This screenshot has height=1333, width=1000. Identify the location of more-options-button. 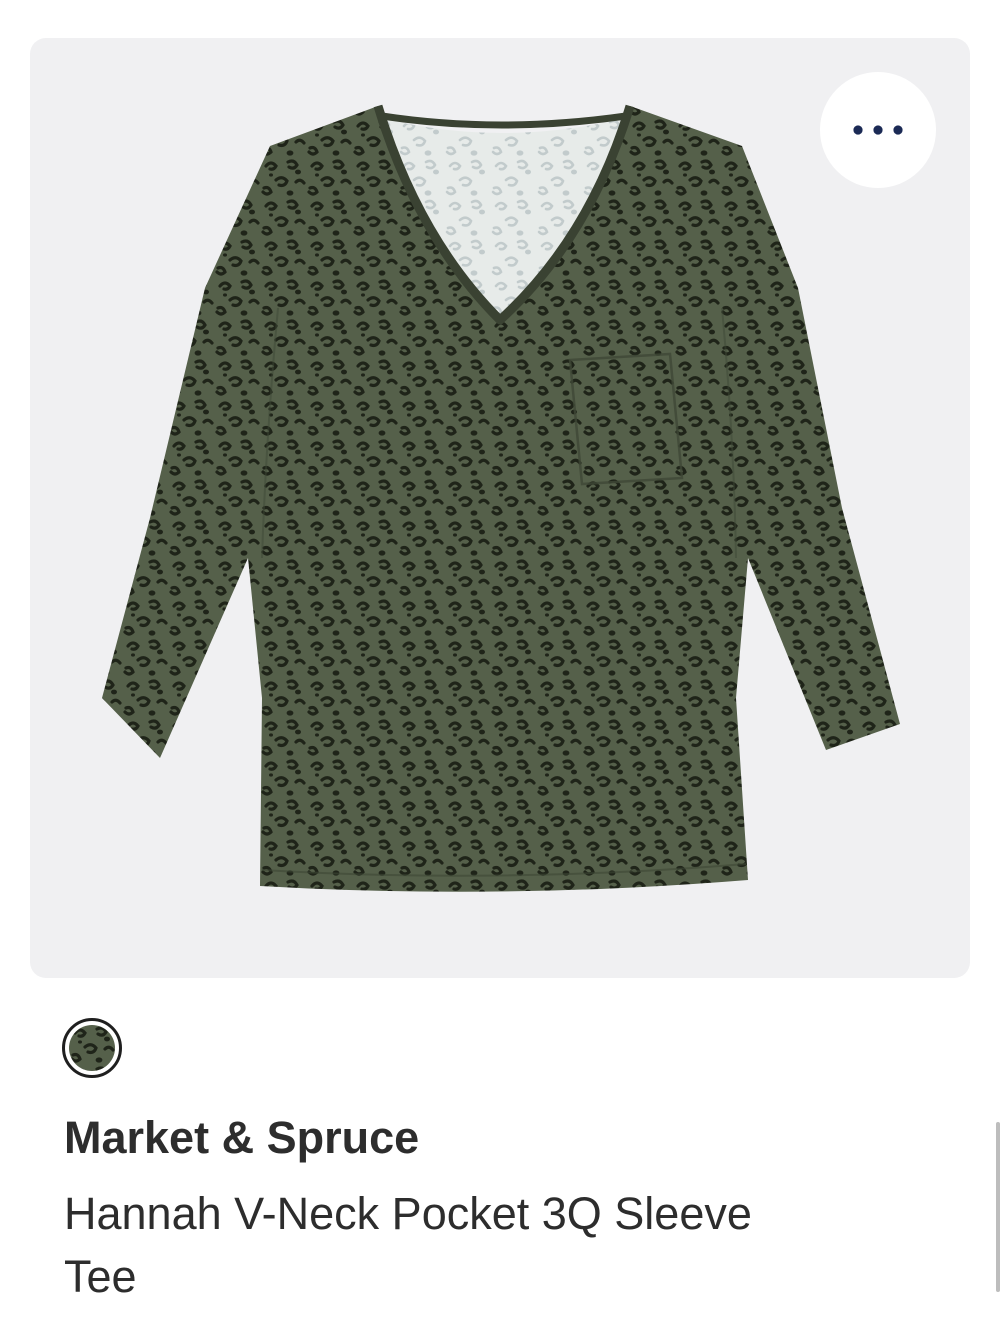
(878, 130).